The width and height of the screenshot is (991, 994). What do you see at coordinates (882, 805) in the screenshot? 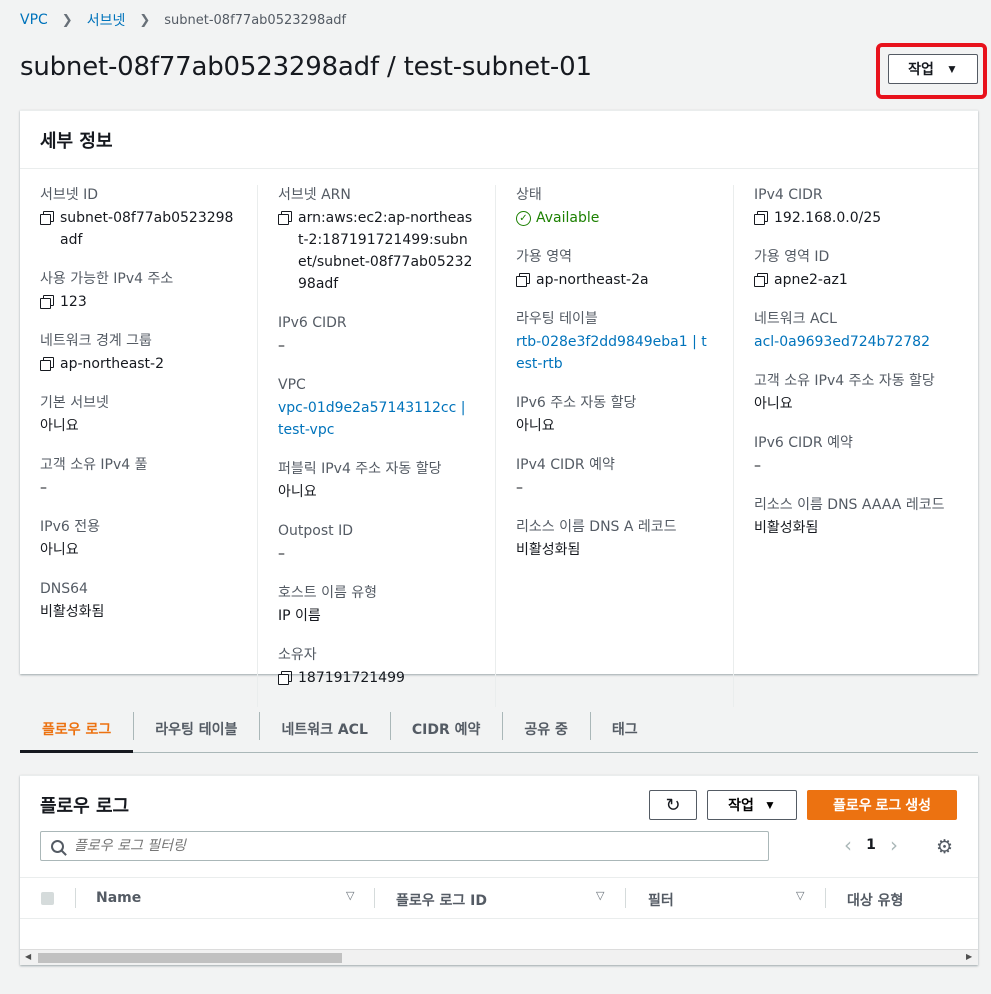
I see `create-flow-log-button: 플로우 로그 생성` at bounding box center [882, 805].